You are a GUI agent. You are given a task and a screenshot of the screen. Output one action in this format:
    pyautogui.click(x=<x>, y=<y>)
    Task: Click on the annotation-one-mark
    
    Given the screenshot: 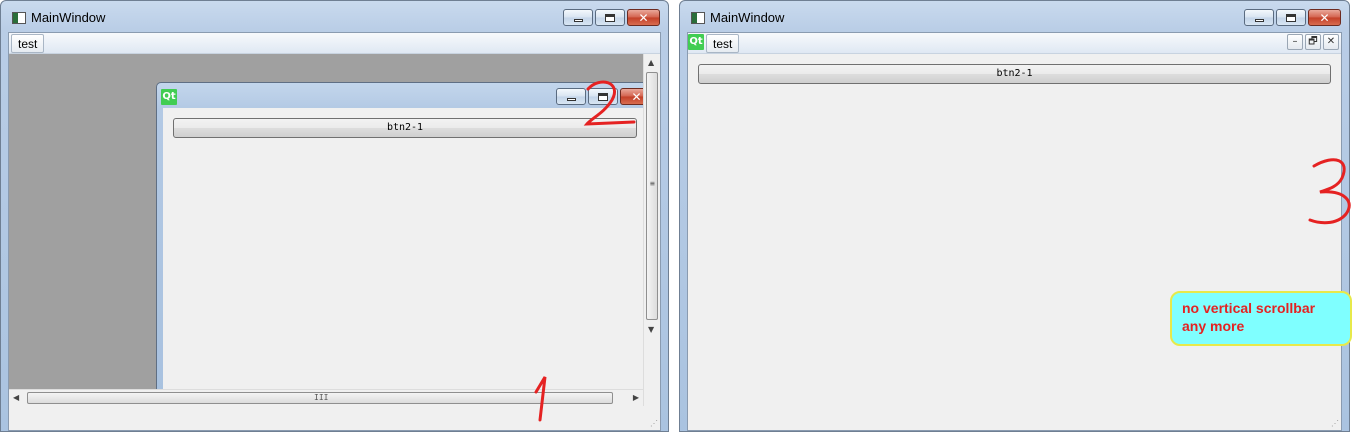 What is the action you would take?
    pyautogui.click(x=540, y=399)
    